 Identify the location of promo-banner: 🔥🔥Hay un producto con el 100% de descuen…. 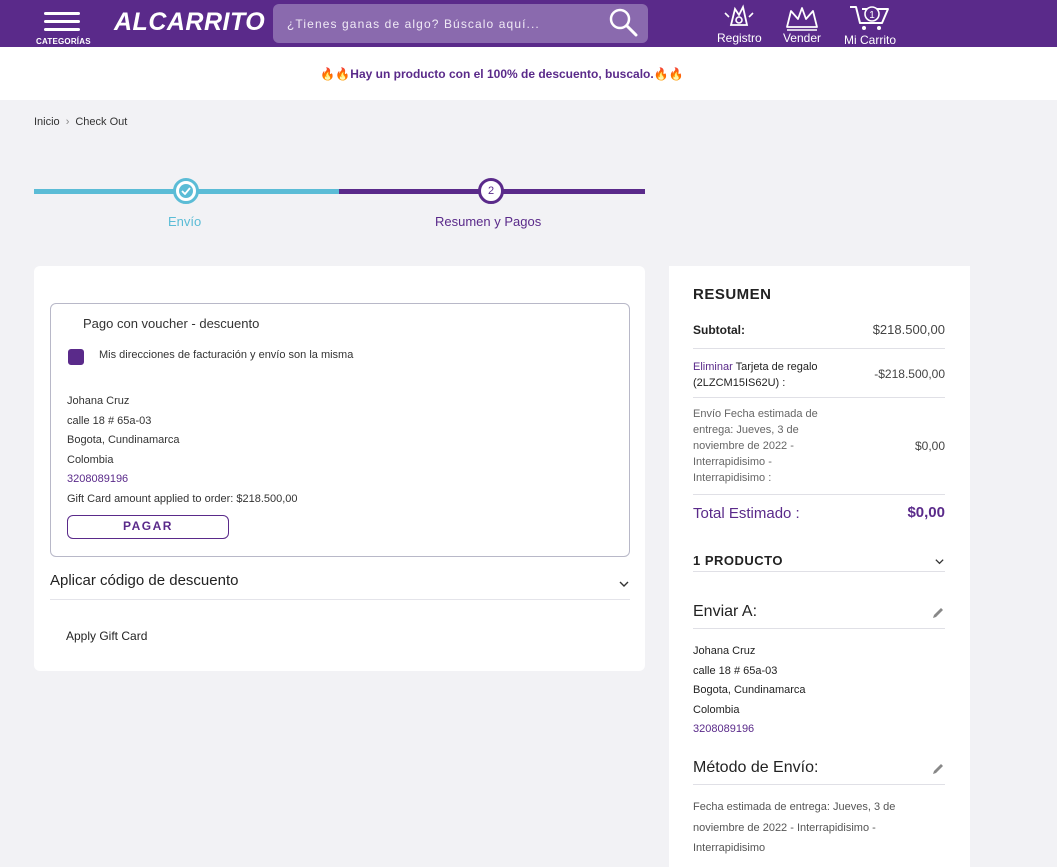
(528, 73).